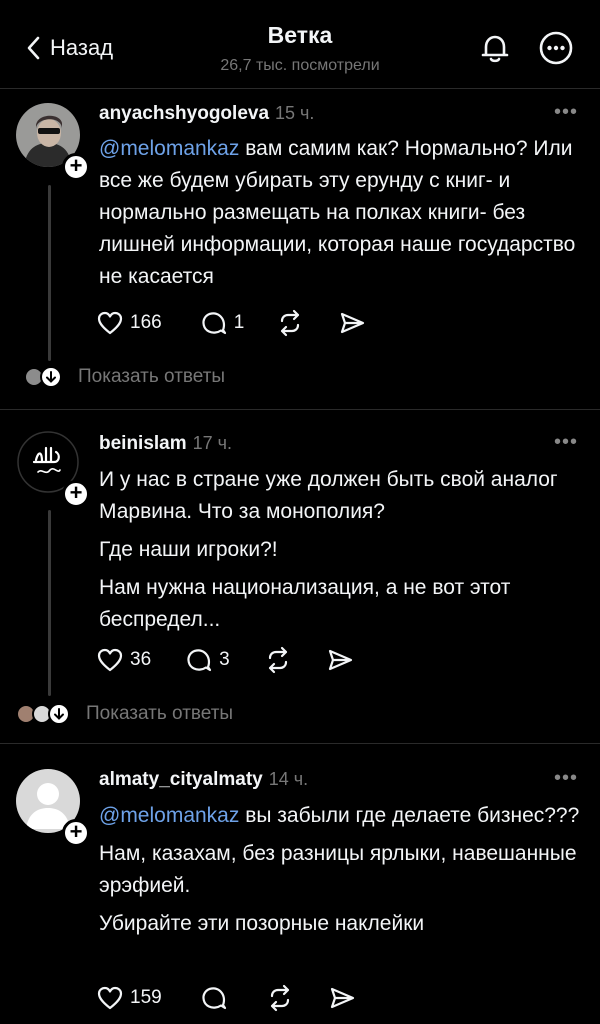 This screenshot has height=1024, width=600. Describe the element at coordinates (129, 998) in the screenshot. I see `like-button: 159` at that location.